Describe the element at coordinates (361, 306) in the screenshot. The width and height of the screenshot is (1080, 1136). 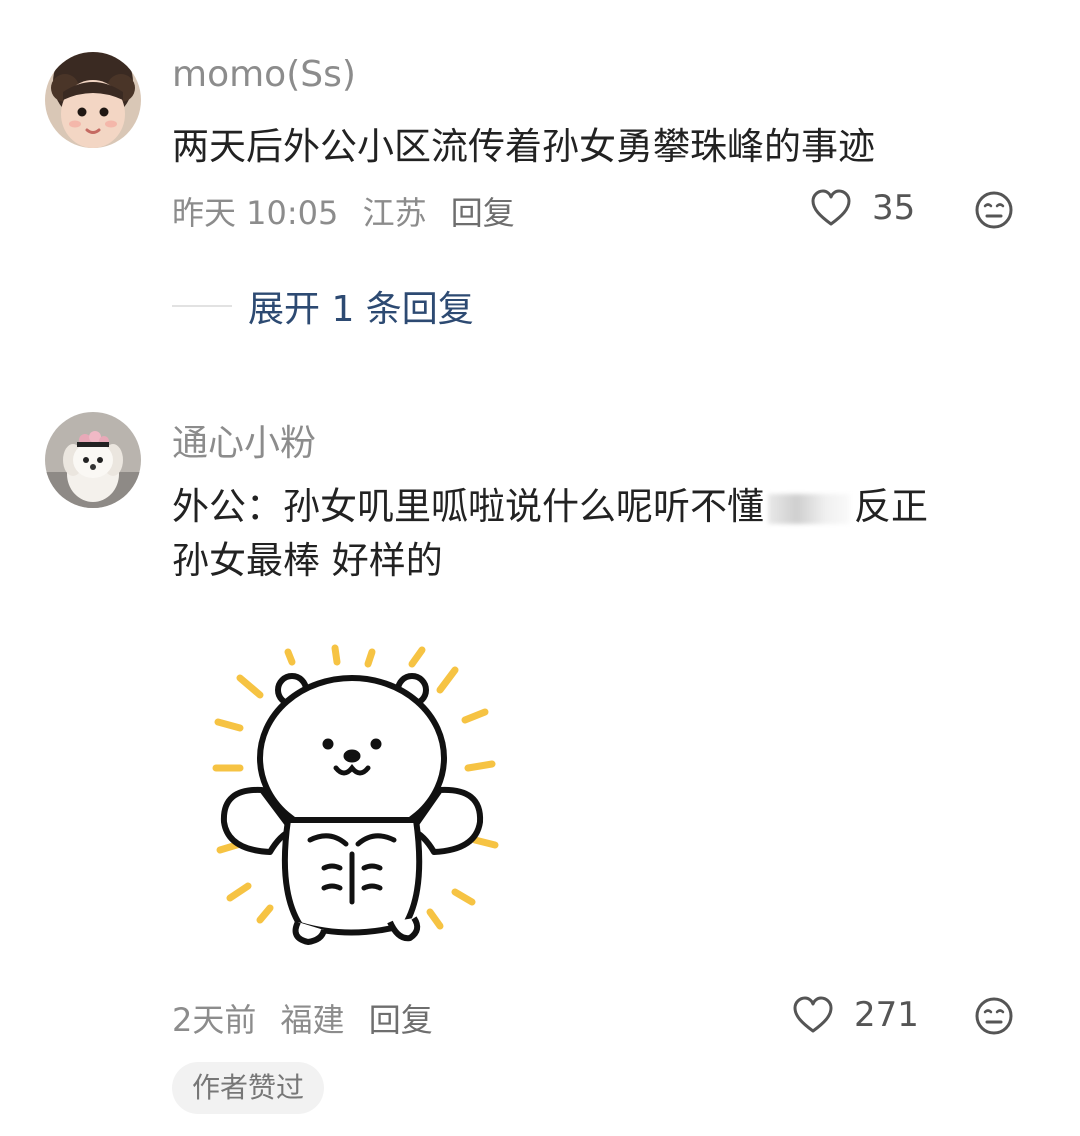
I see `expand-replies-label: 展开 1 条回复` at that location.